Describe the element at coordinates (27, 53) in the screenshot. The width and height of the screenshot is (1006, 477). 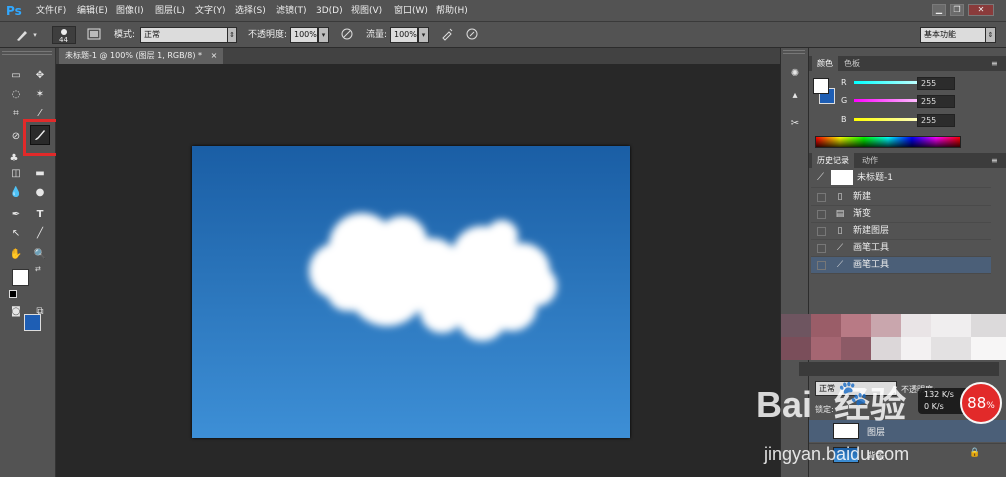
I see `toolbox-grip` at that location.